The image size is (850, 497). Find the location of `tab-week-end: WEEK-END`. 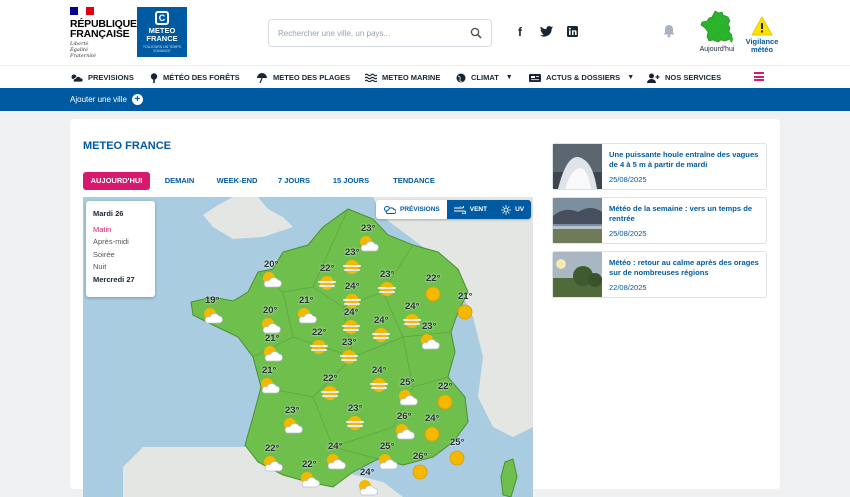

tab-week-end: WEEK-END is located at coordinates (237, 181).